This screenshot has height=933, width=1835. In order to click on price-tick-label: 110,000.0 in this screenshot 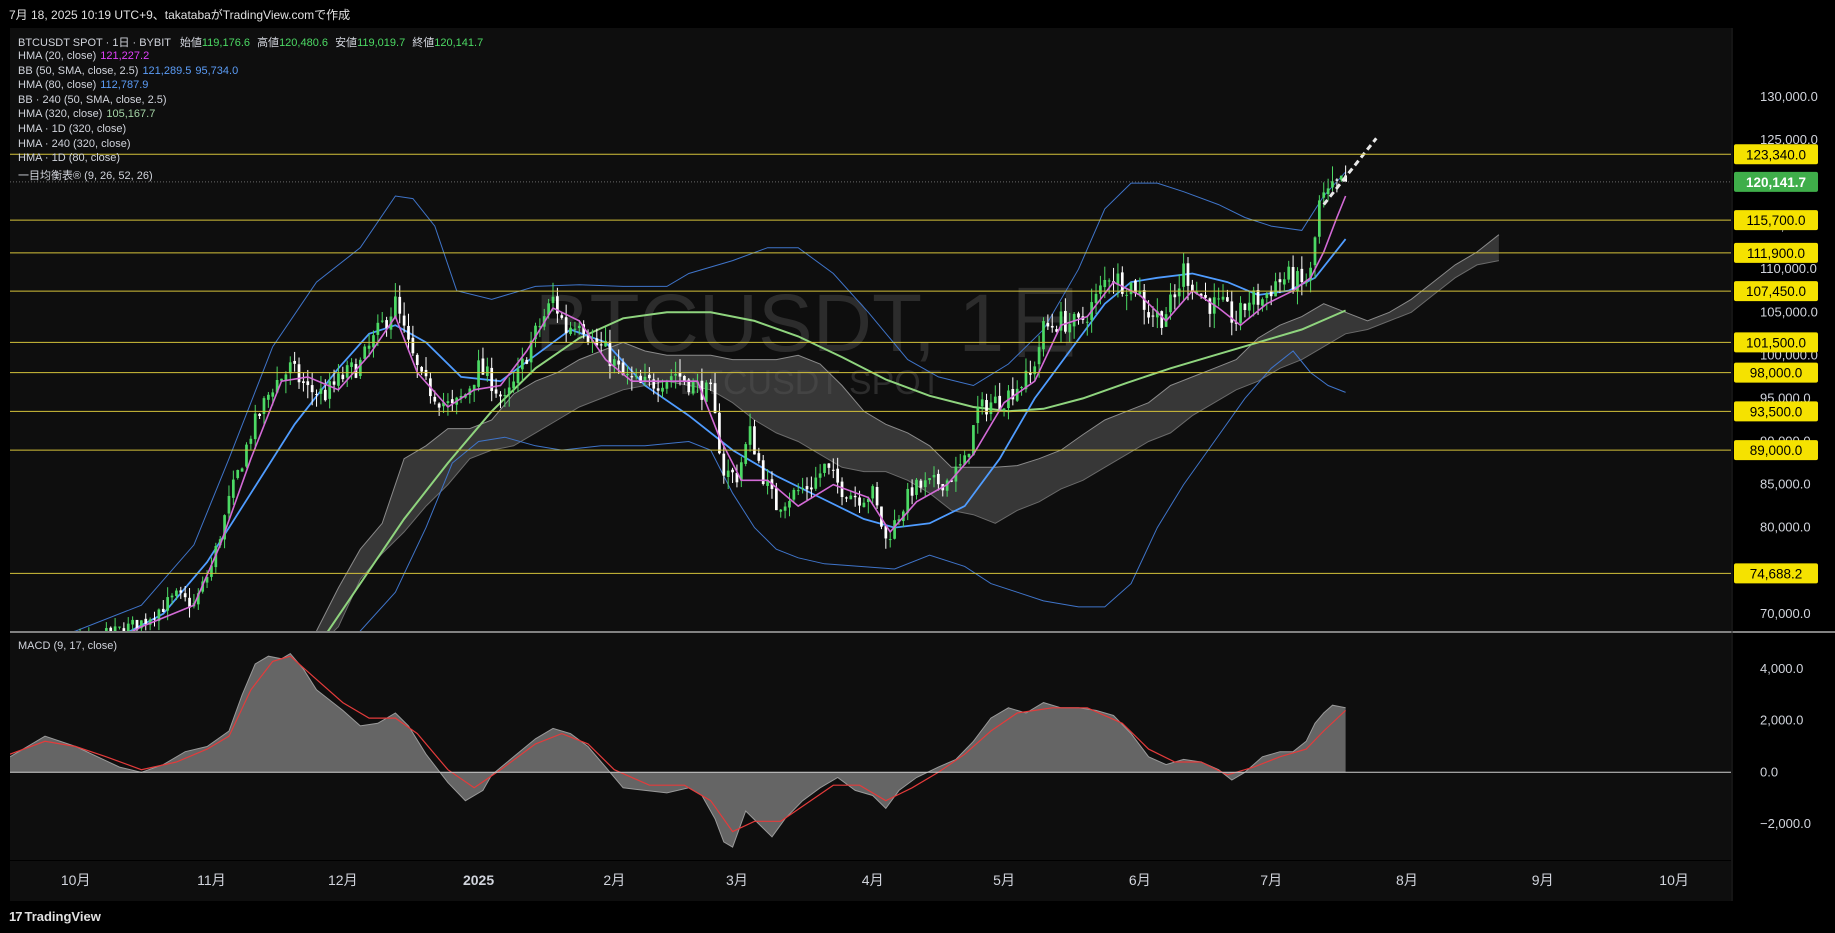, I will do `click(1788, 268)`.